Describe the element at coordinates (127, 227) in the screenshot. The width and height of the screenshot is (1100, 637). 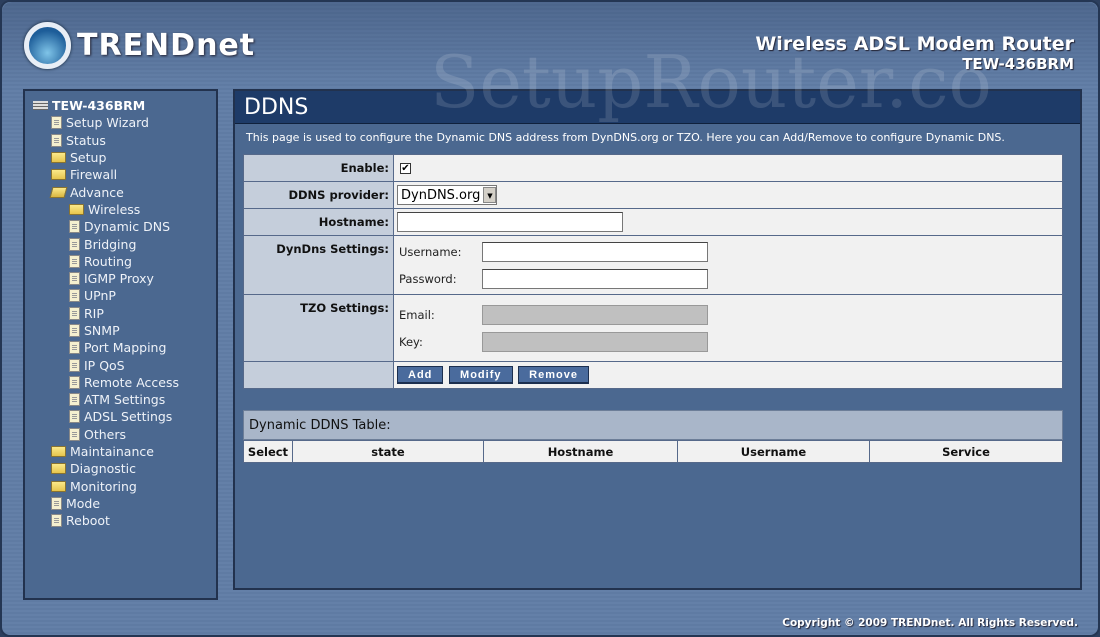
I see `sidebar-item-label: Dynamic DNS` at that location.